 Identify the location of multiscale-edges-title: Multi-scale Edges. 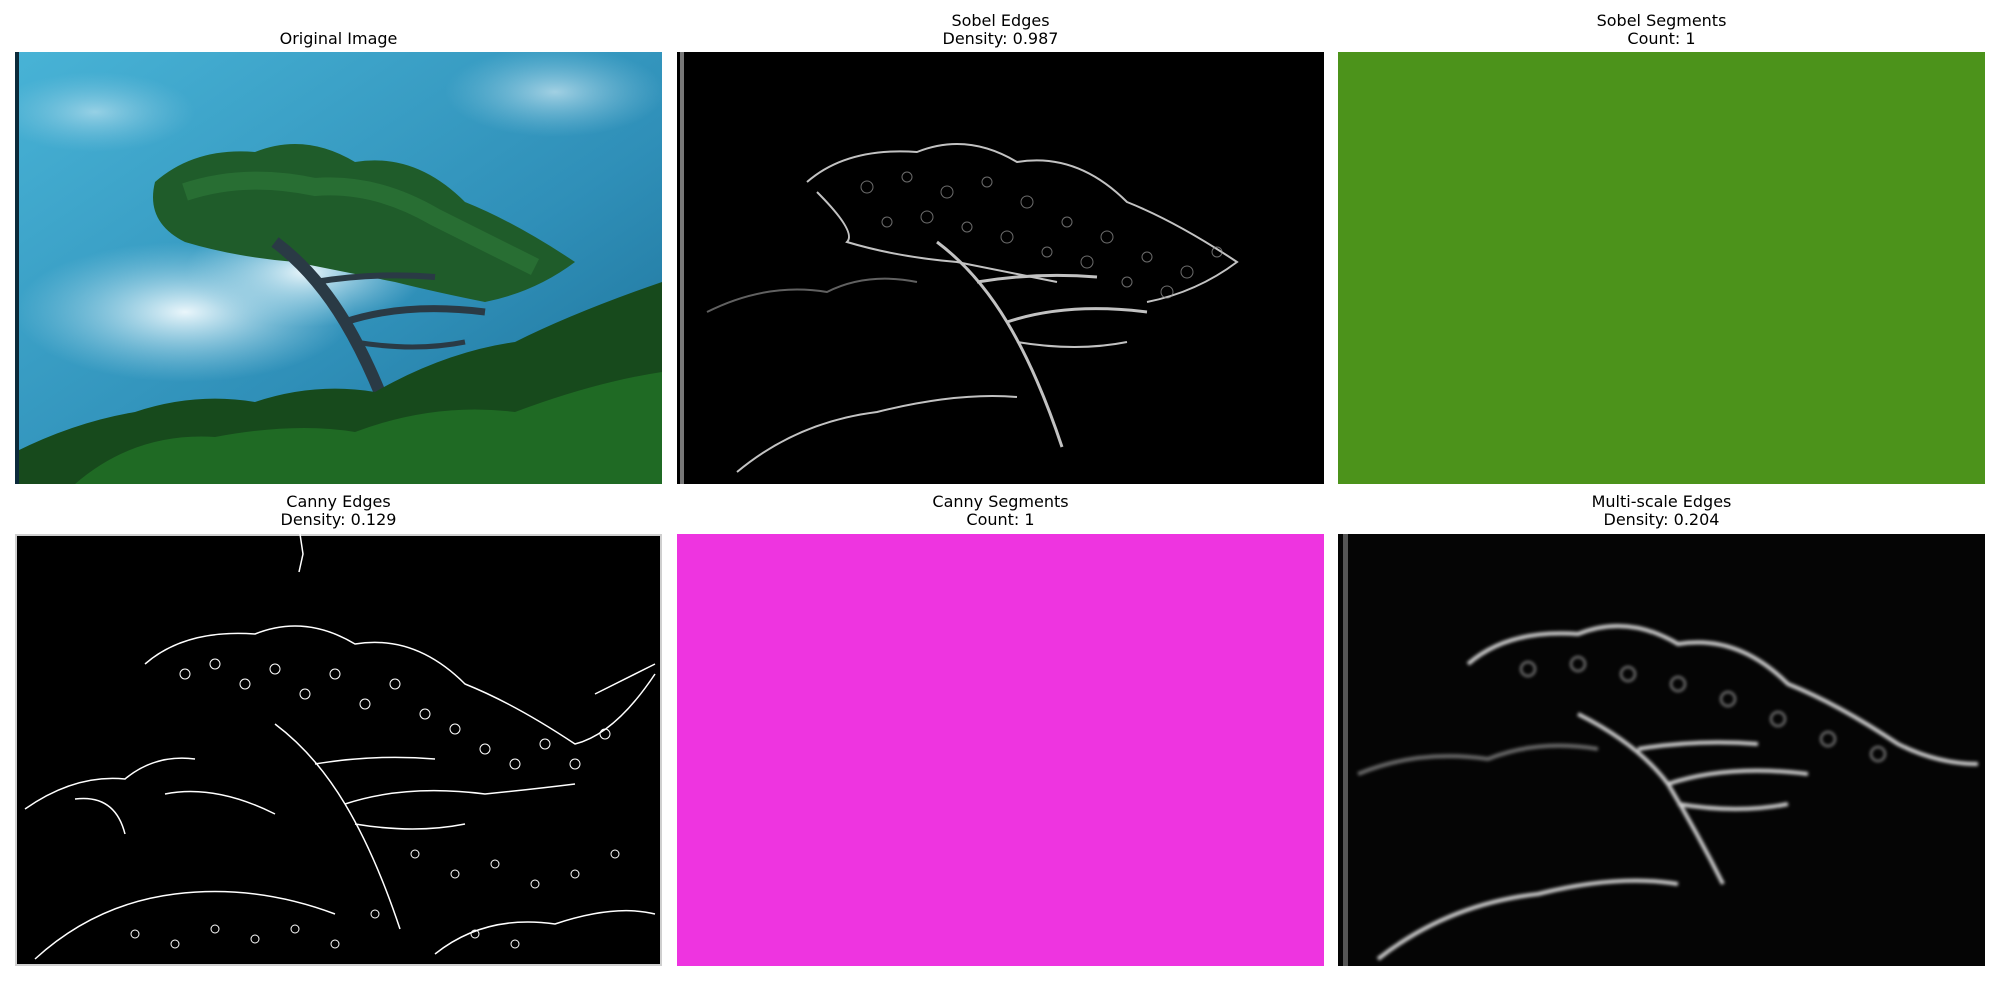
(1661, 501).